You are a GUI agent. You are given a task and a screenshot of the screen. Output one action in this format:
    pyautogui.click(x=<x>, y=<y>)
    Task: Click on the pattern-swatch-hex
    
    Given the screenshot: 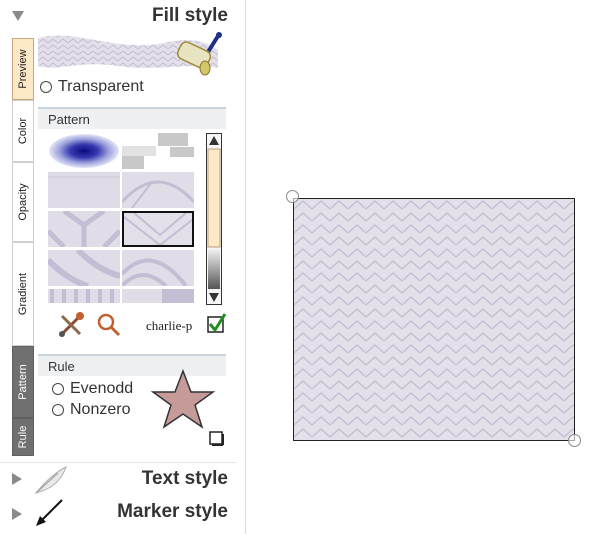 What is the action you would take?
    pyautogui.click(x=84, y=229)
    